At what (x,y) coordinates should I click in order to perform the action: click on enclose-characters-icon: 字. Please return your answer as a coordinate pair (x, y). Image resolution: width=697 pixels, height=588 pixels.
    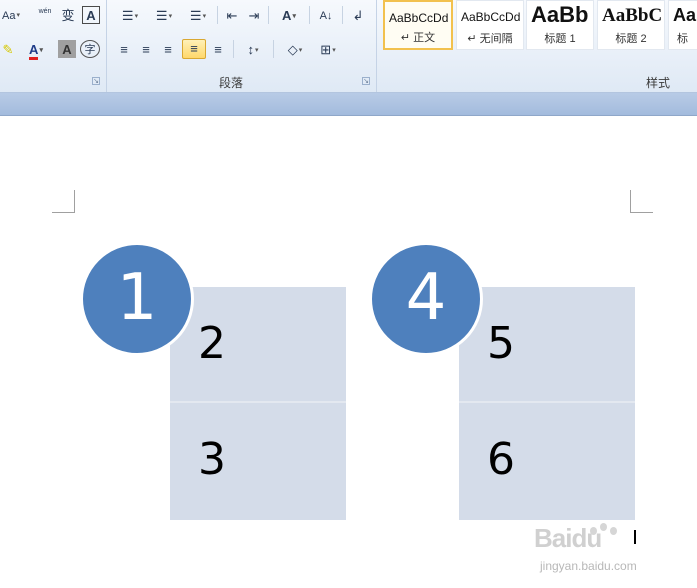
    Looking at the image, I should click on (90, 50).